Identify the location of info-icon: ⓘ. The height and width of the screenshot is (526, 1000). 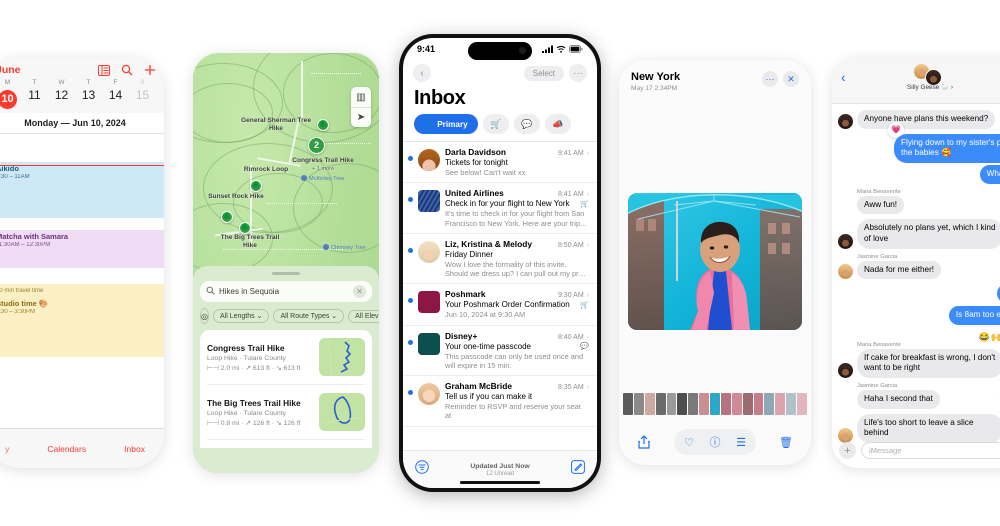
(715, 442).